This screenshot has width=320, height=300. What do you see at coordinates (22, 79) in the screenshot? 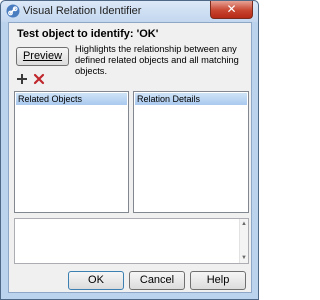
I see `add-icon` at bounding box center [22, 79].